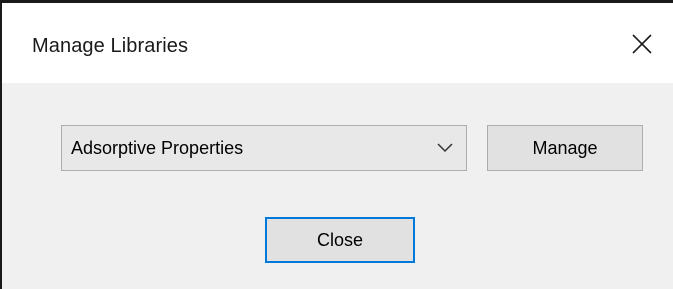 Image resolution: width=673 pixels, height=289 pixels. Describe the element at coordinates (110, 46) in the screenshot. I see `dialog-title: Manage Libraries` at that location.